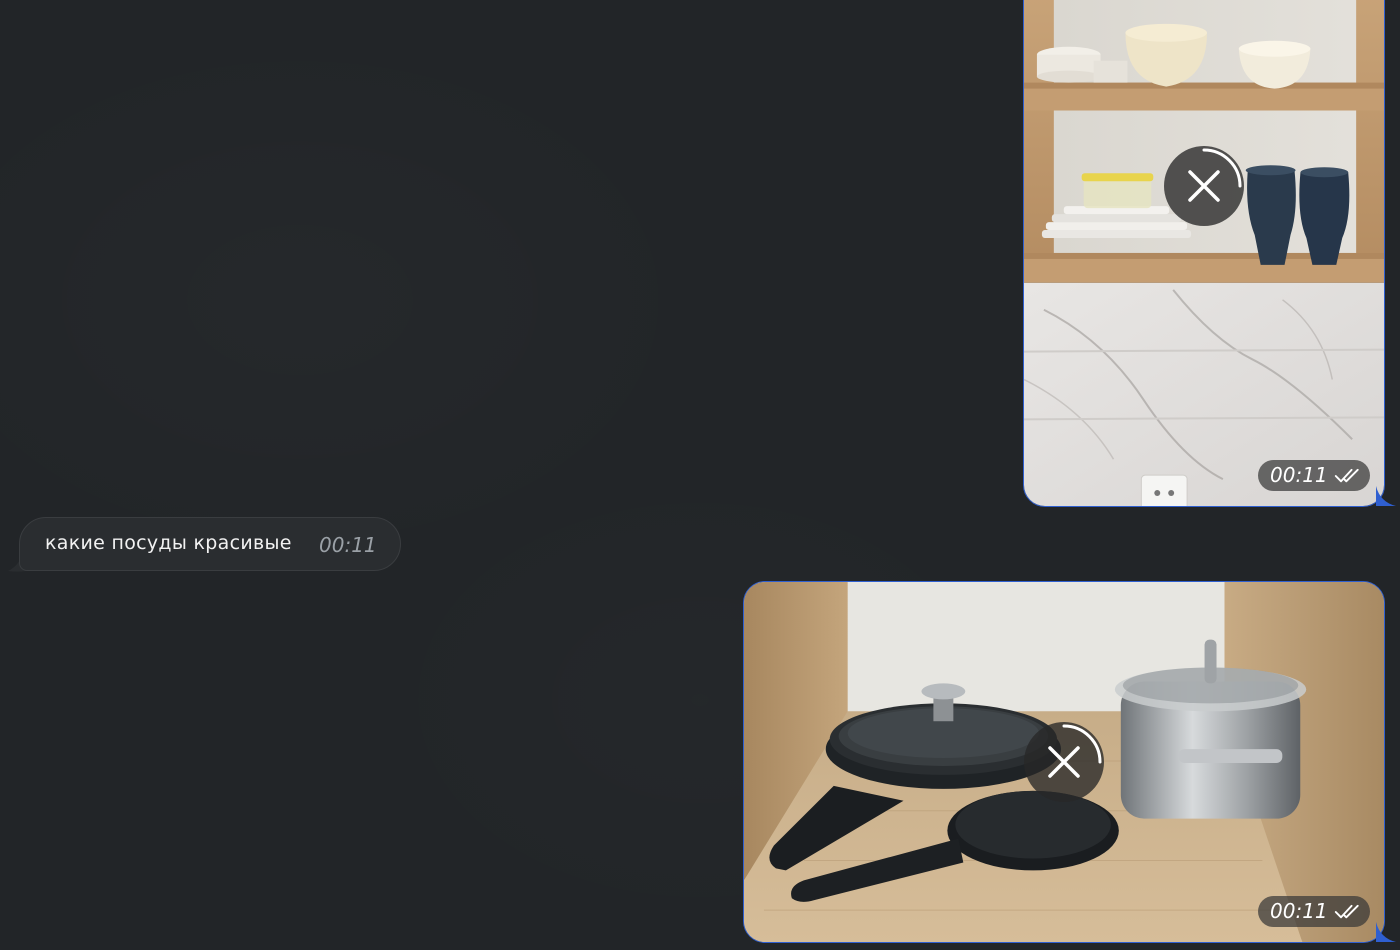  Describe the element at coordinates (168, 543) in the screenshot. I see `message-text: какие посуды красивые` at that location.